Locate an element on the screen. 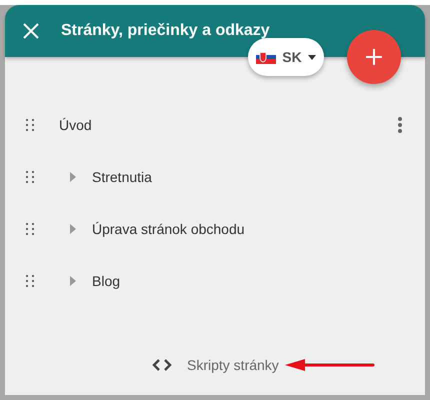  code-icon is located at coordinates (162, 365).